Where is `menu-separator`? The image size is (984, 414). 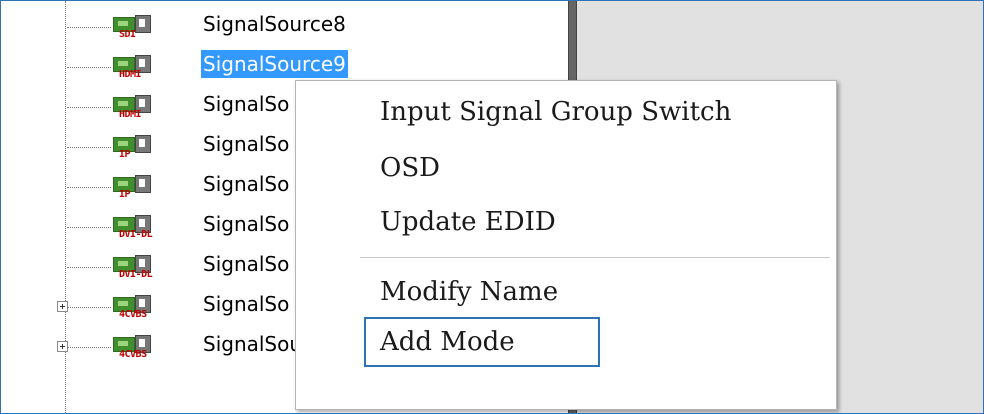 menu-separator is located at coordinates (595, 257).